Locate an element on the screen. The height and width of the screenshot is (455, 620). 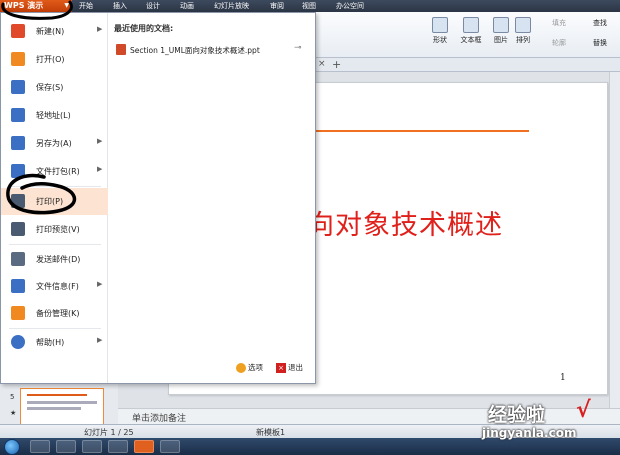
fill-button: 填充 is located at coordinates (559, 23).